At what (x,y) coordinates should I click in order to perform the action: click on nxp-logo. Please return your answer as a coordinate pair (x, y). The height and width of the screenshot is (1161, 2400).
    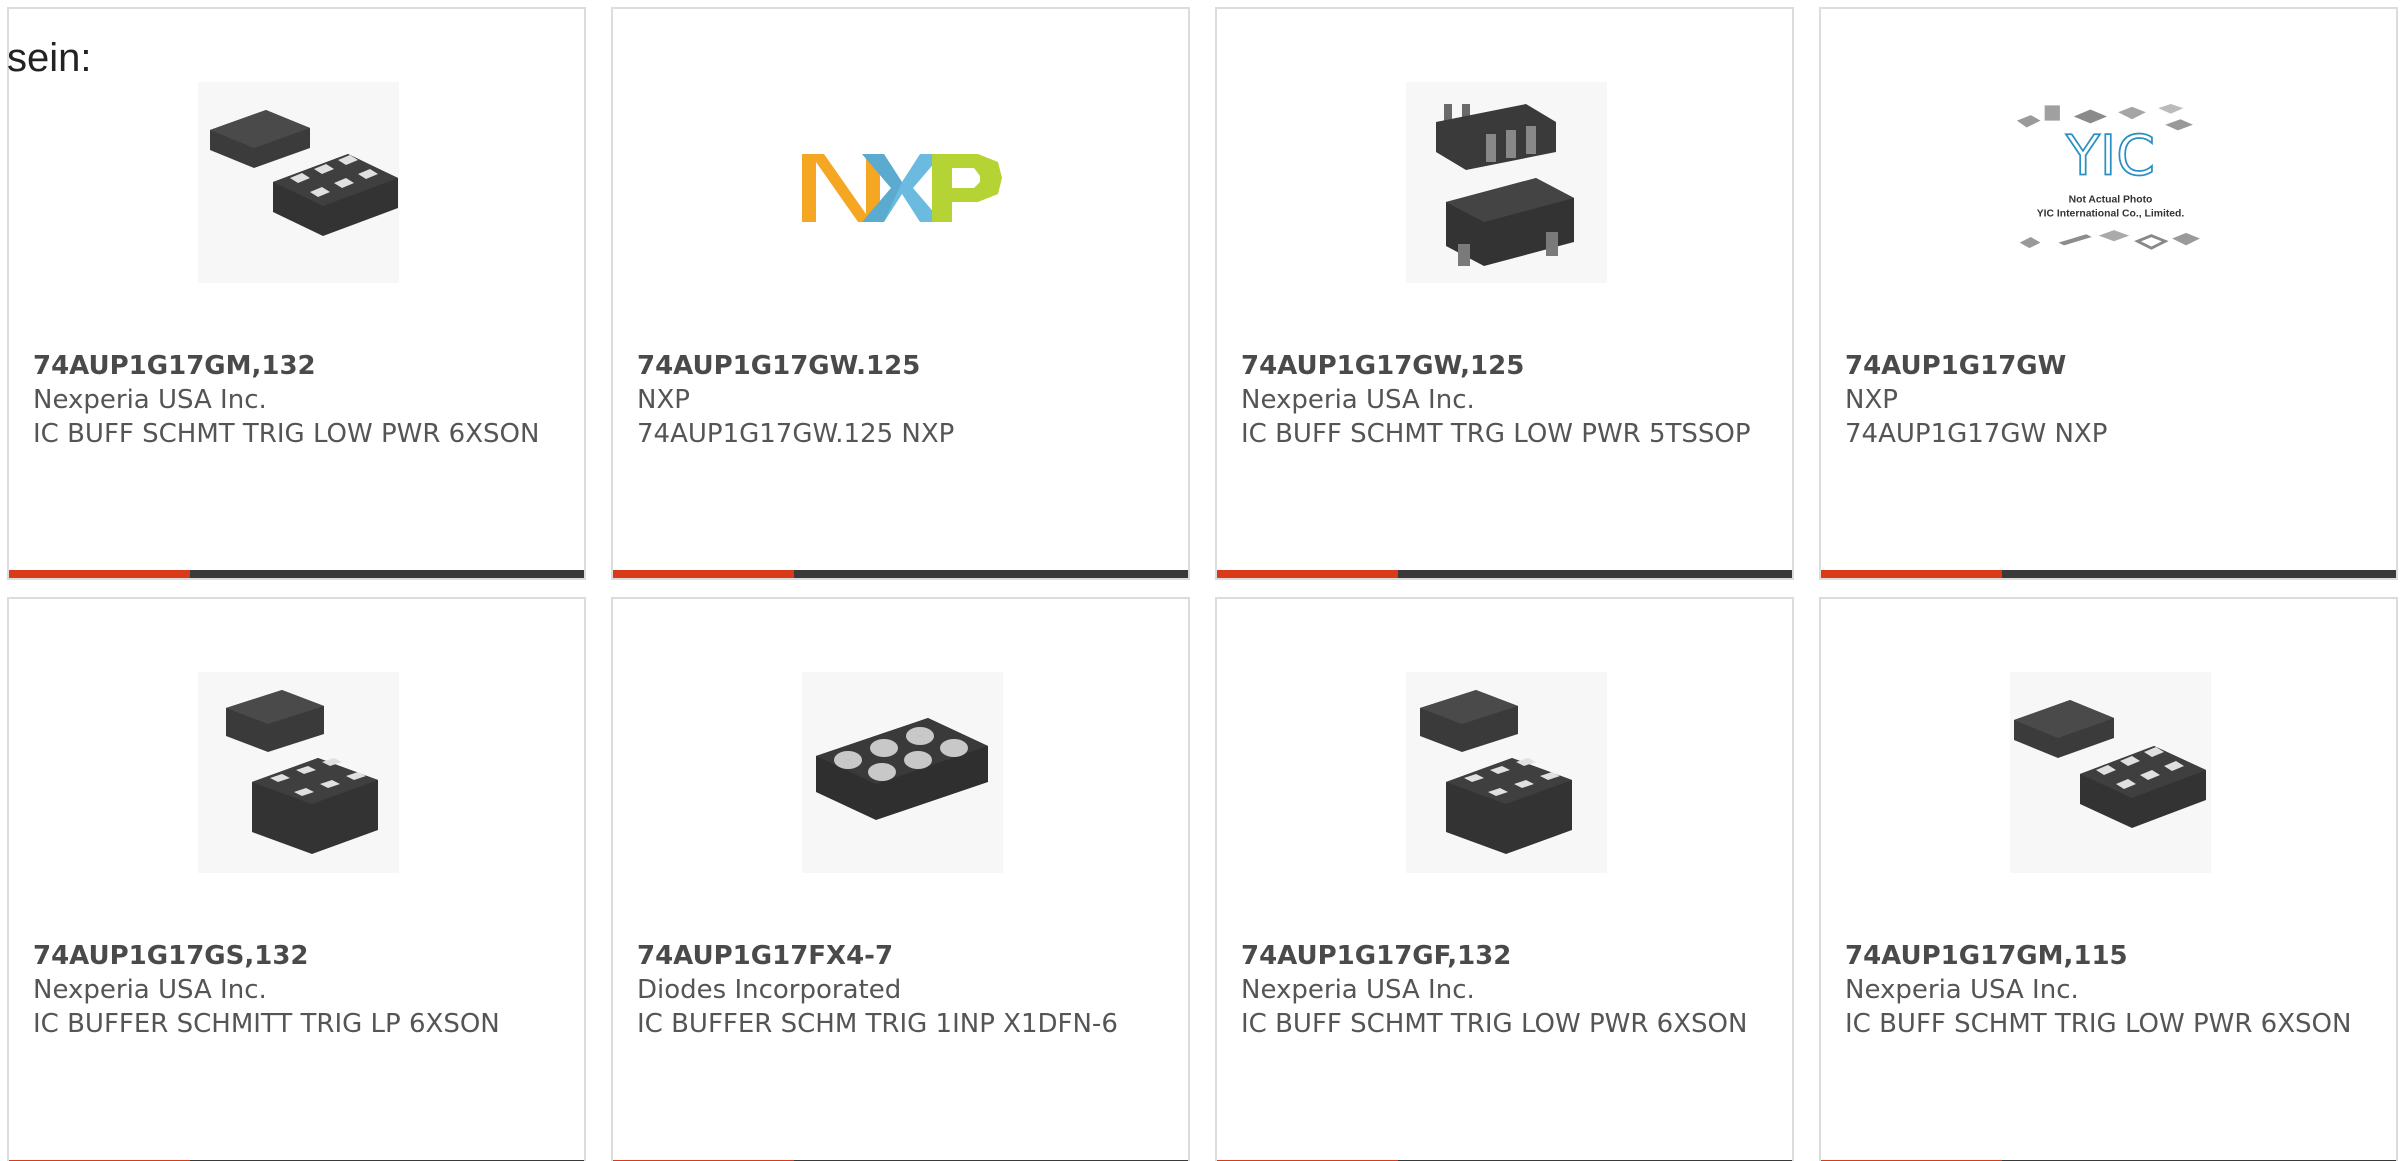
    Looking at the image, I should click on (902, 182).